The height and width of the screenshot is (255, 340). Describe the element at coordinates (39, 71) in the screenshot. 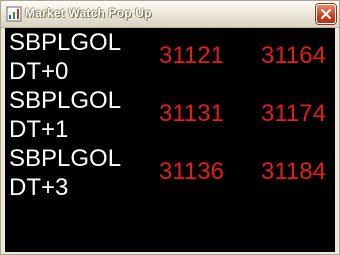

I see `symbol-series: DT+0` at that location.